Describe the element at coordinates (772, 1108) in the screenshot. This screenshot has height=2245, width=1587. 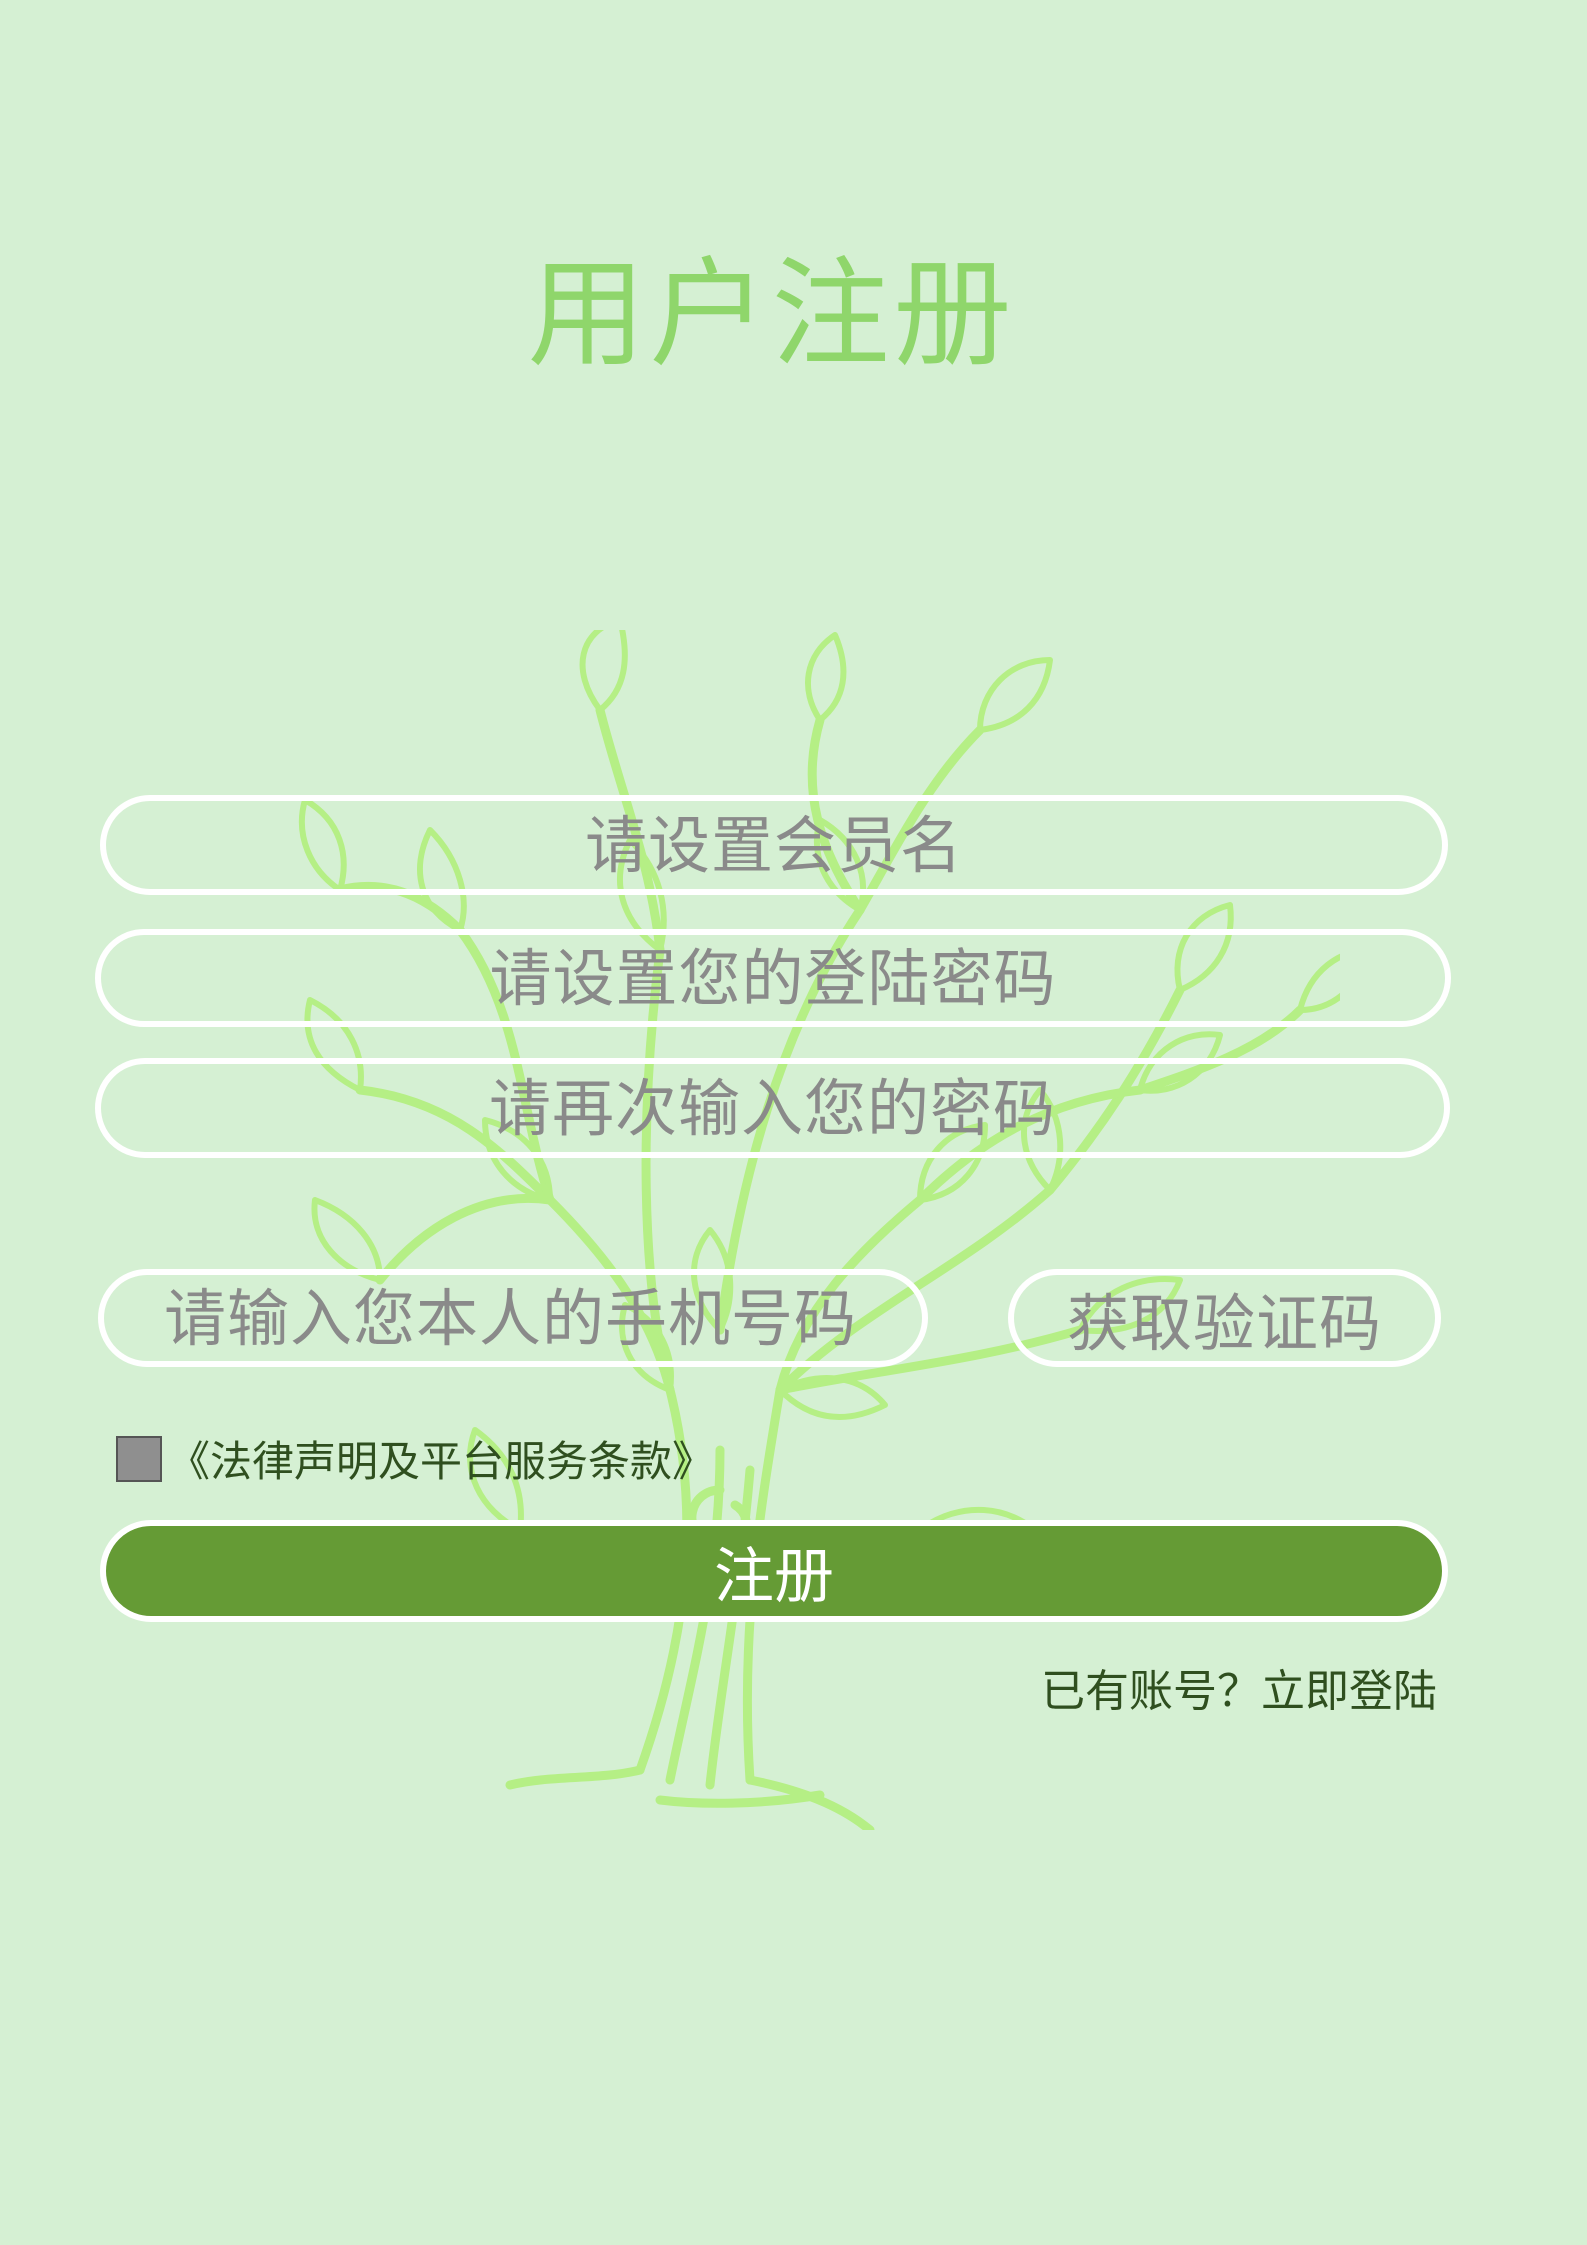
I see `confirm-password-input` at that location.